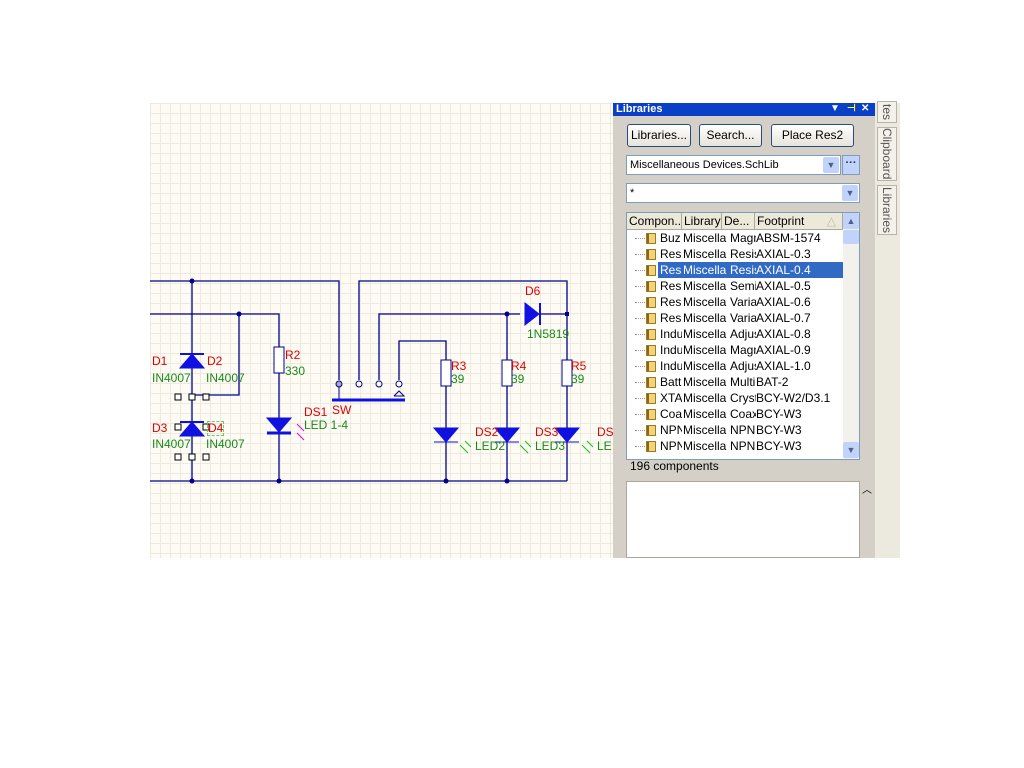 The height and width of the screenshot is (768, 1024). Describe the element at coordinates (671, 414) in the screenshot. I see `cell-name: Coa` at that location.